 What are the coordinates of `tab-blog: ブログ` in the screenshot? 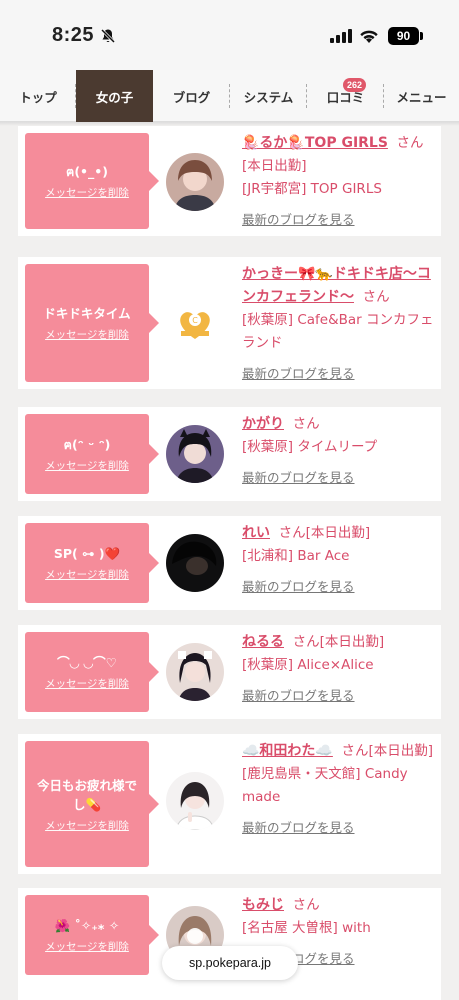 It's located at (191, 96).